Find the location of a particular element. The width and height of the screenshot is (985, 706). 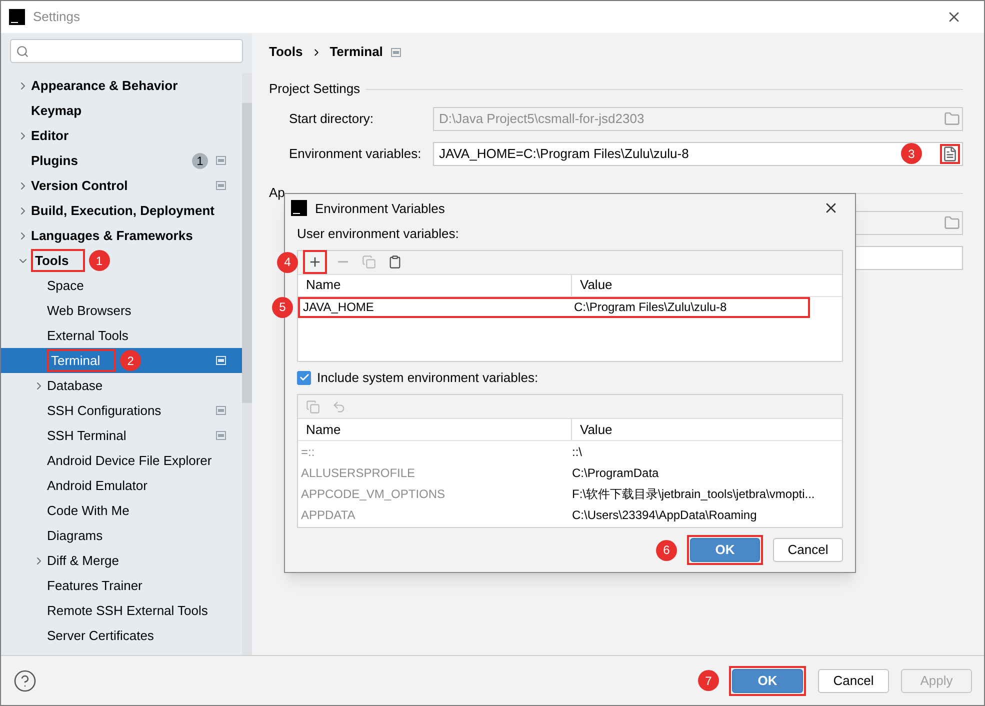

sidebar-item: Web Browsers is located at coordinates (121, 310).